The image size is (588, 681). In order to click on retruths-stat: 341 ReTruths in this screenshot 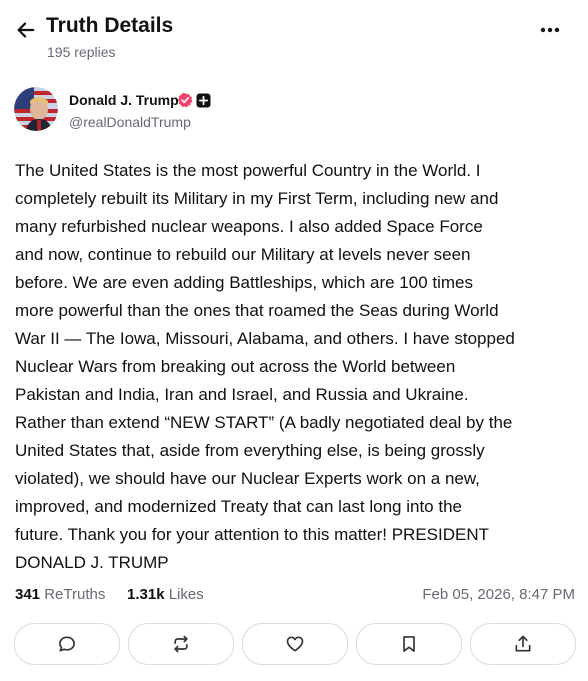, I will do `click(60, 594)`.